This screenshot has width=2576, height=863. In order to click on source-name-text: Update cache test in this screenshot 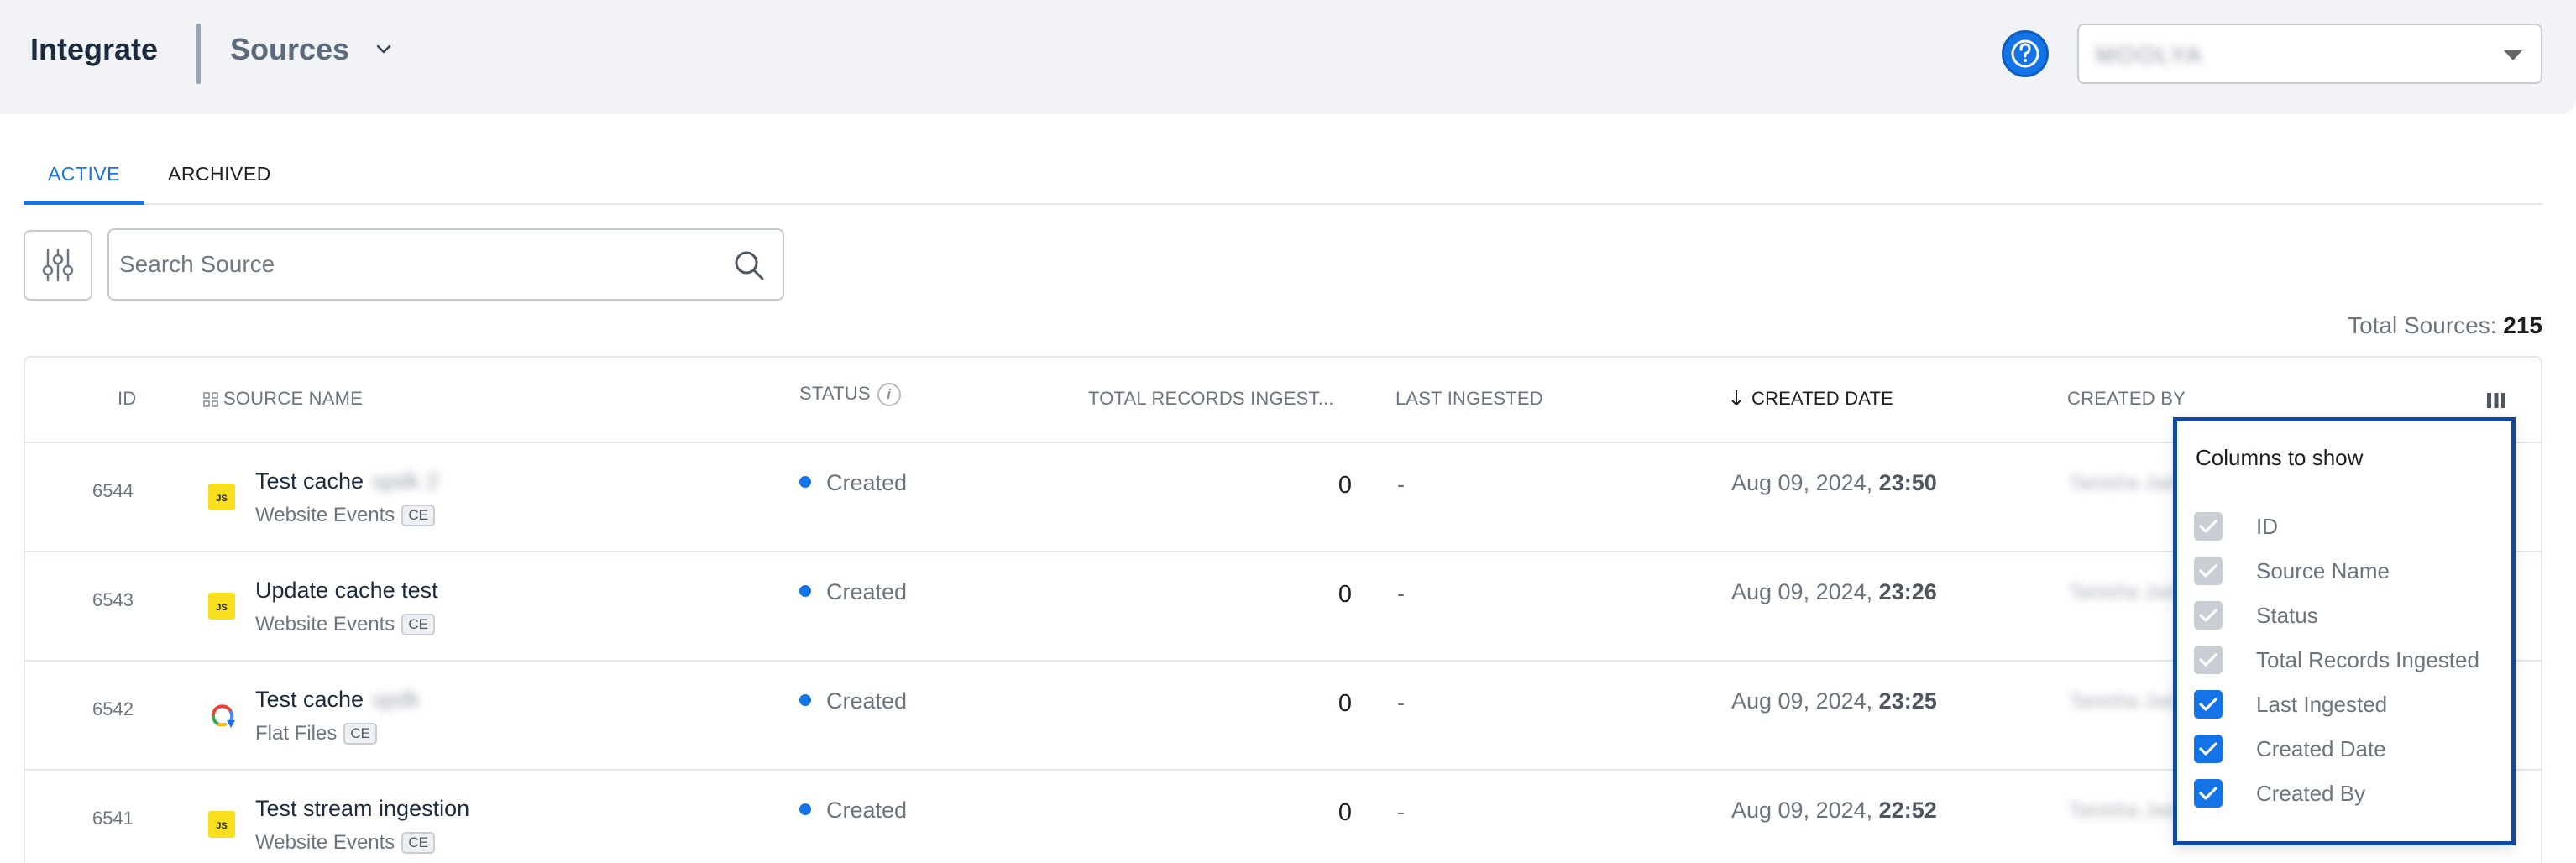, I will do `click(347, 591)`.